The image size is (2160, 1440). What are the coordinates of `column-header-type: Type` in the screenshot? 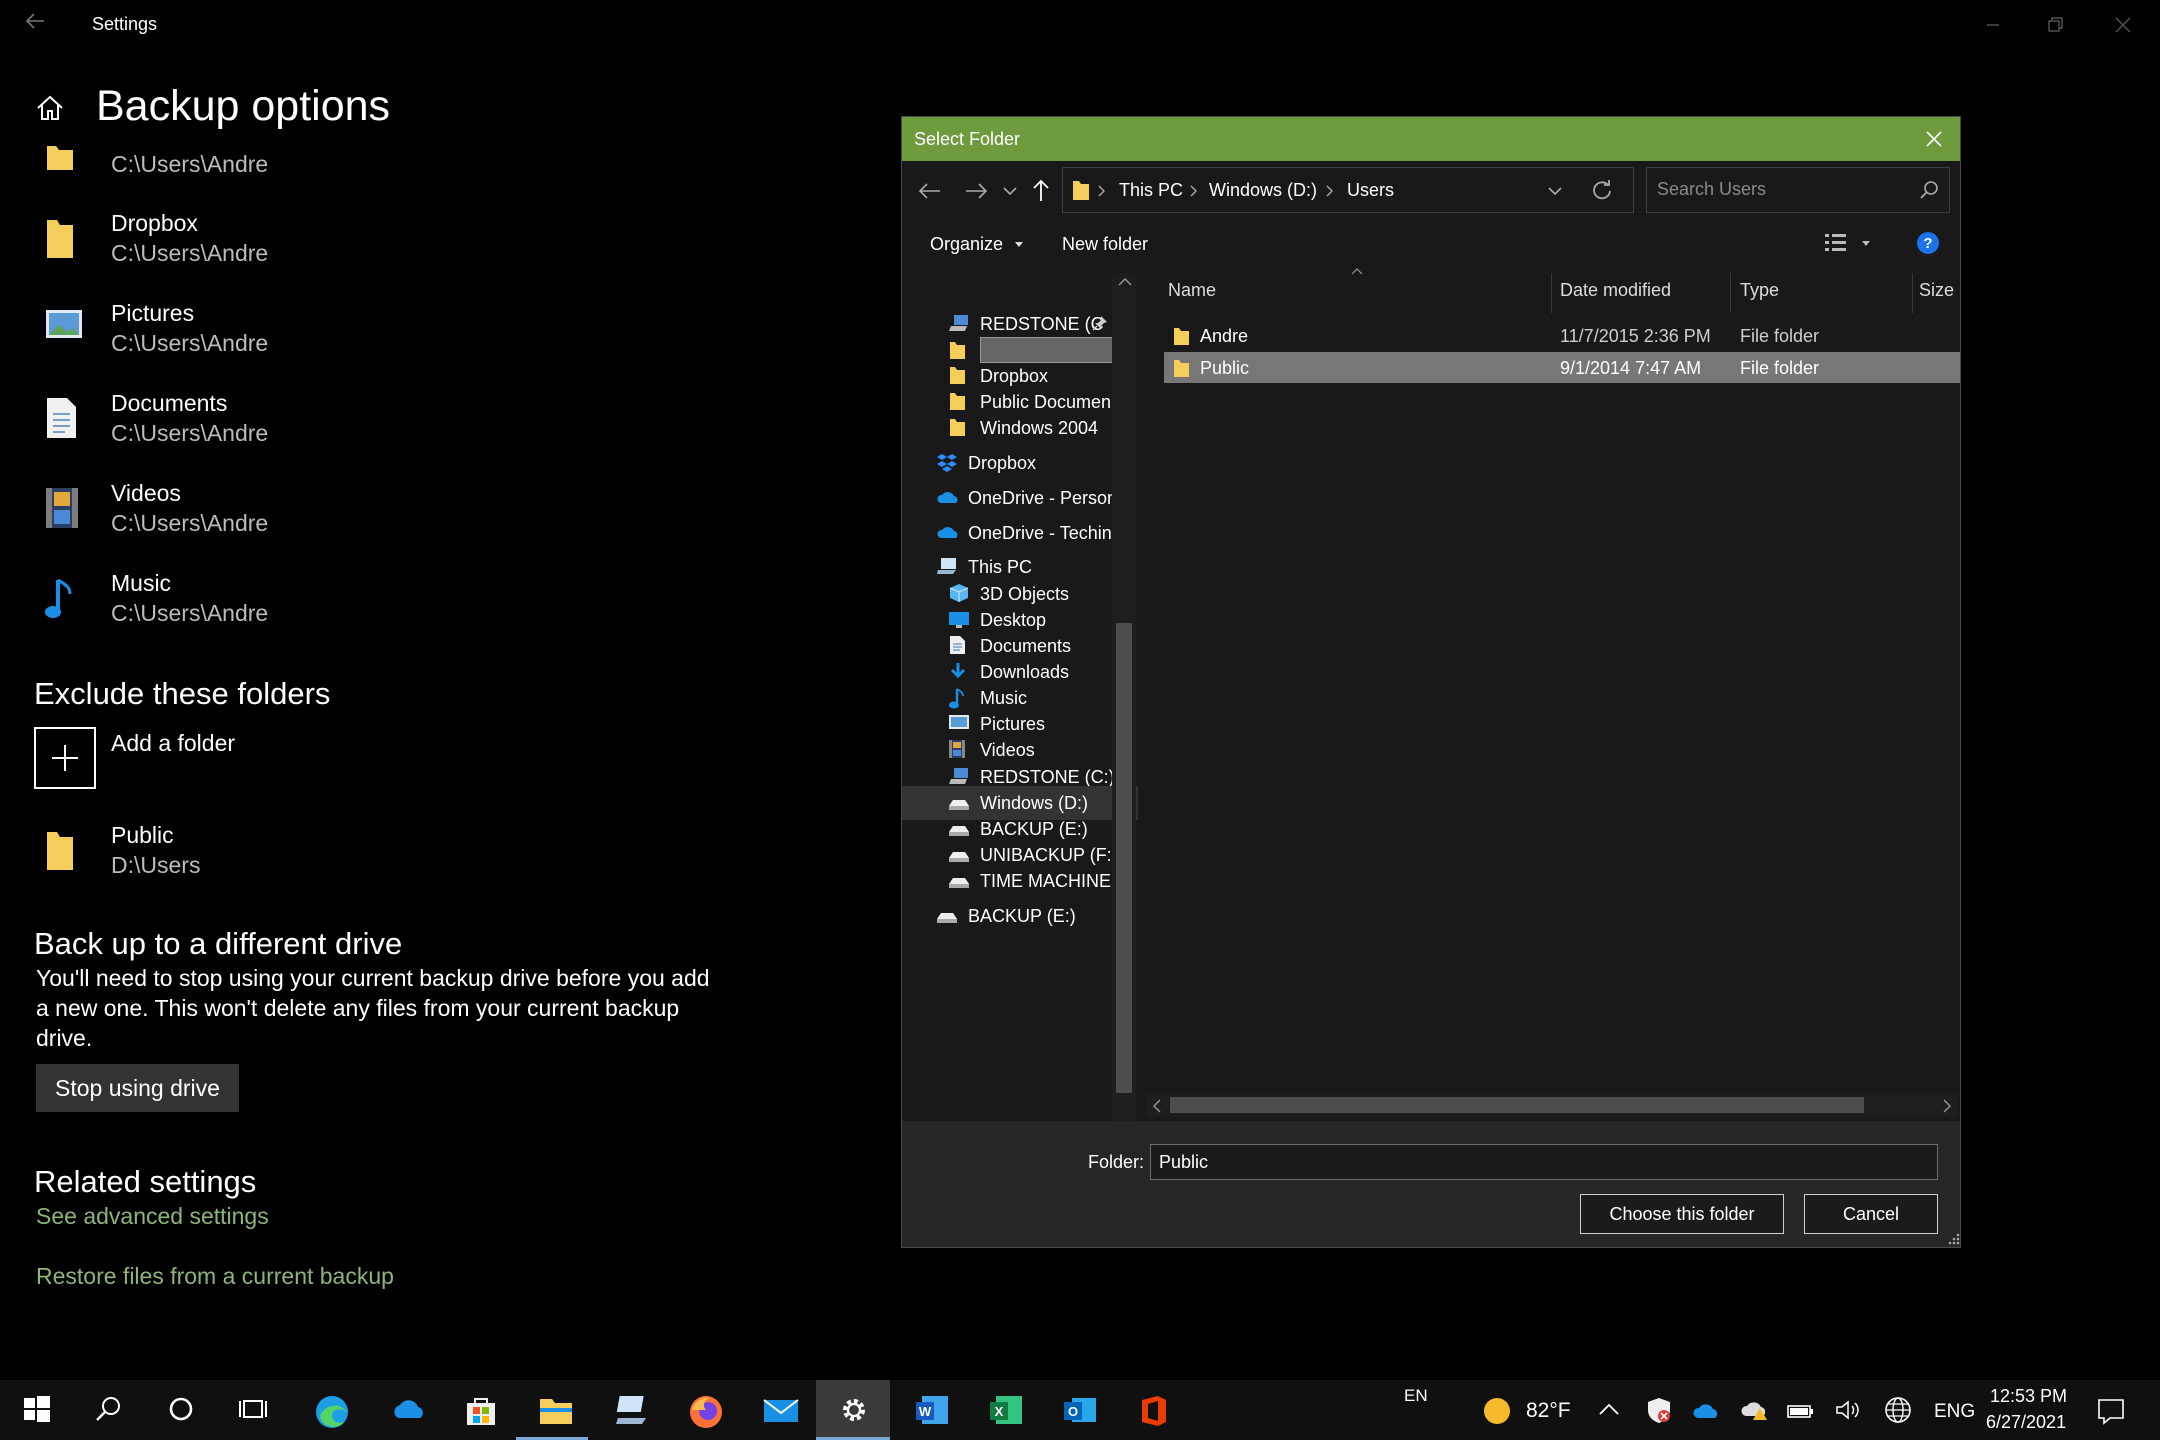 It's located at (1759, 290).